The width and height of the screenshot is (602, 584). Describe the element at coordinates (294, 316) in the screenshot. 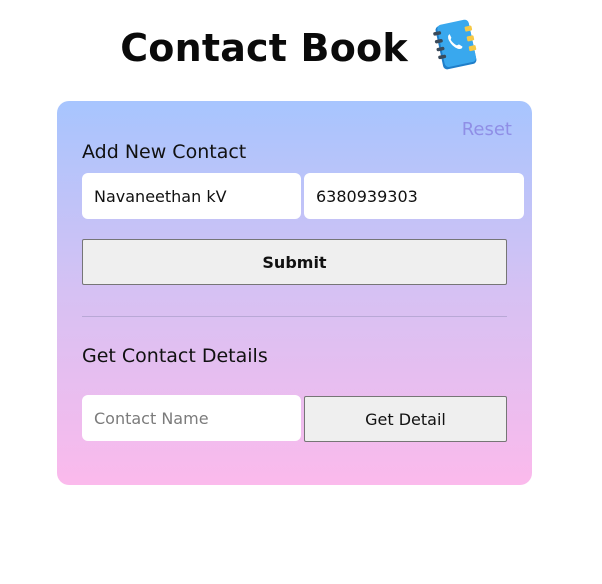

I see `section-divider` at that location.